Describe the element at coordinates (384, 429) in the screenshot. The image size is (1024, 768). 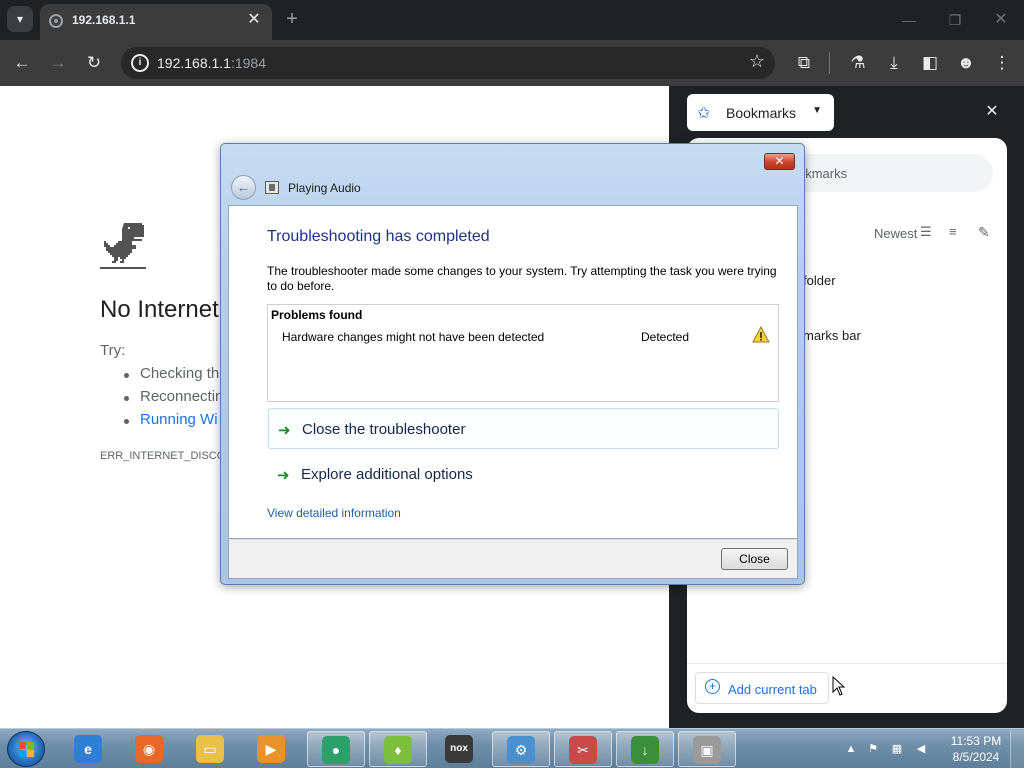
I see `command-label: Close the troubleshooter` at that location.